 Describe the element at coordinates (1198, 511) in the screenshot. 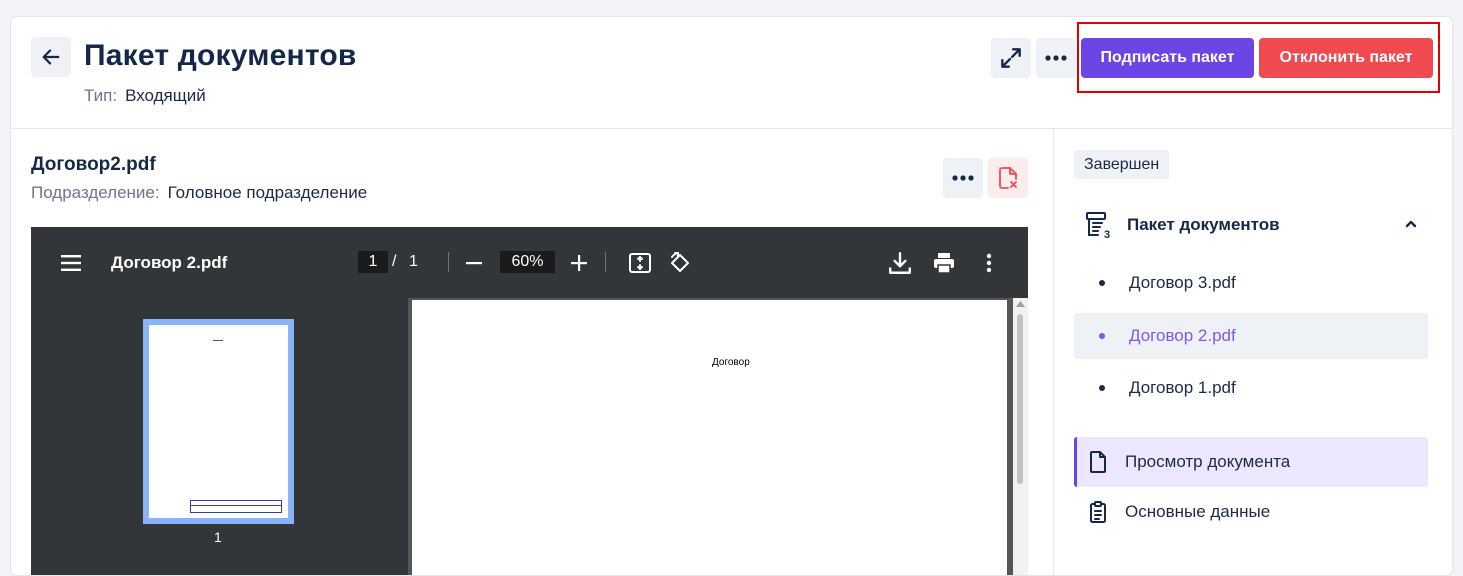

I see `nav-label: Основные данные` at that location.